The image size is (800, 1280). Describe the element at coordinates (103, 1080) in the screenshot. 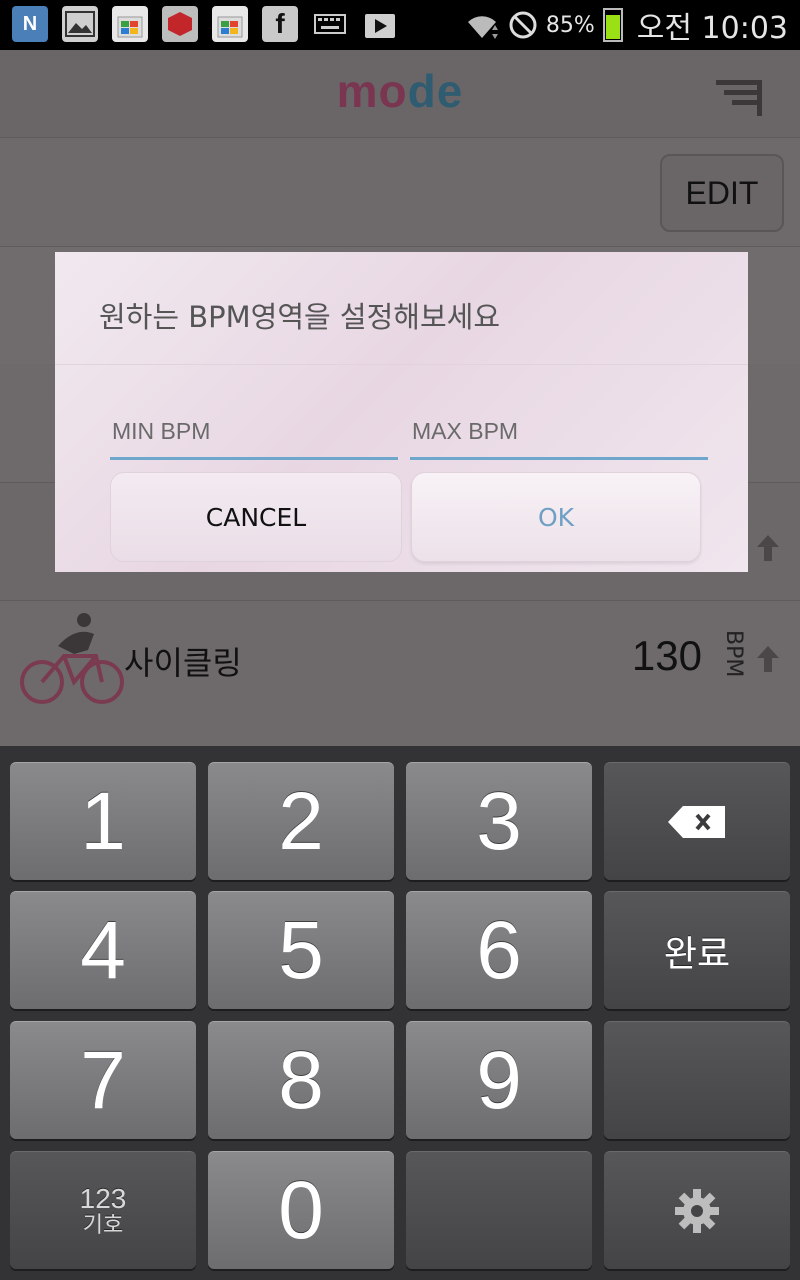

I see `key-7: 7` at that location.